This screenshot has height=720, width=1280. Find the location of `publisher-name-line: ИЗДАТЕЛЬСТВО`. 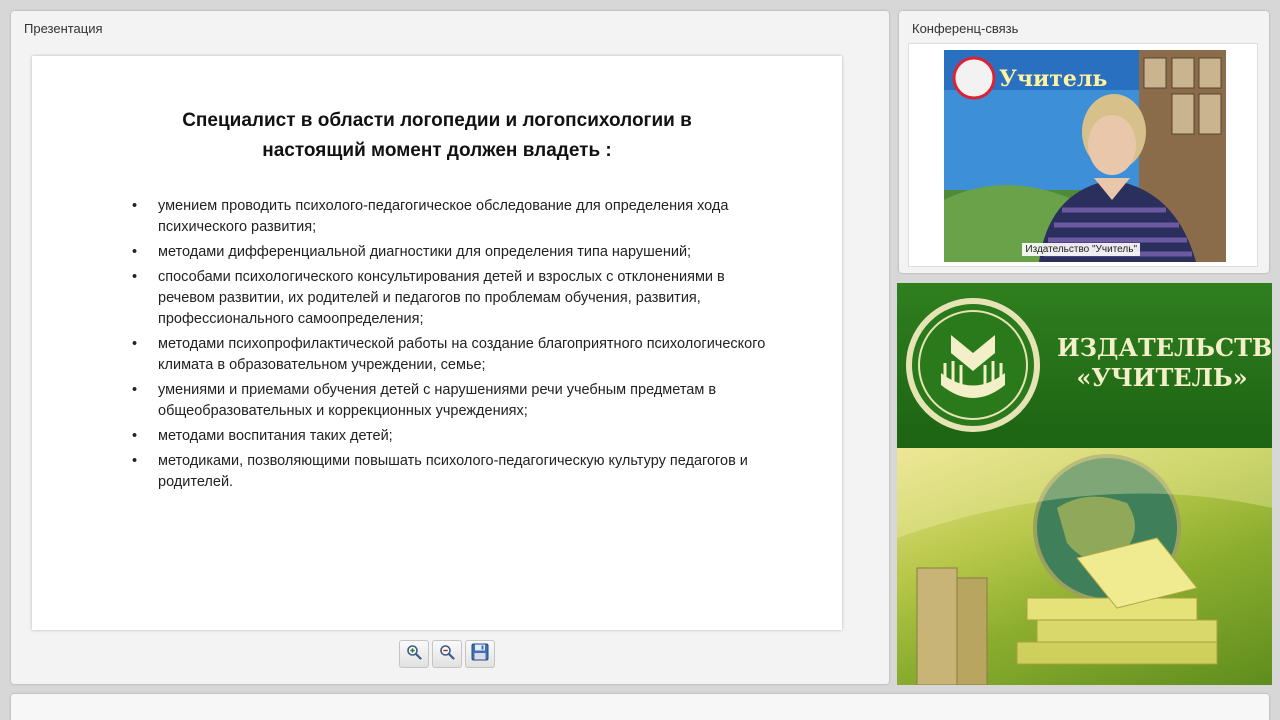

publisher-name-line: ИЗДАТЕЛЬСТВО is located at coordinates (1164, 347).